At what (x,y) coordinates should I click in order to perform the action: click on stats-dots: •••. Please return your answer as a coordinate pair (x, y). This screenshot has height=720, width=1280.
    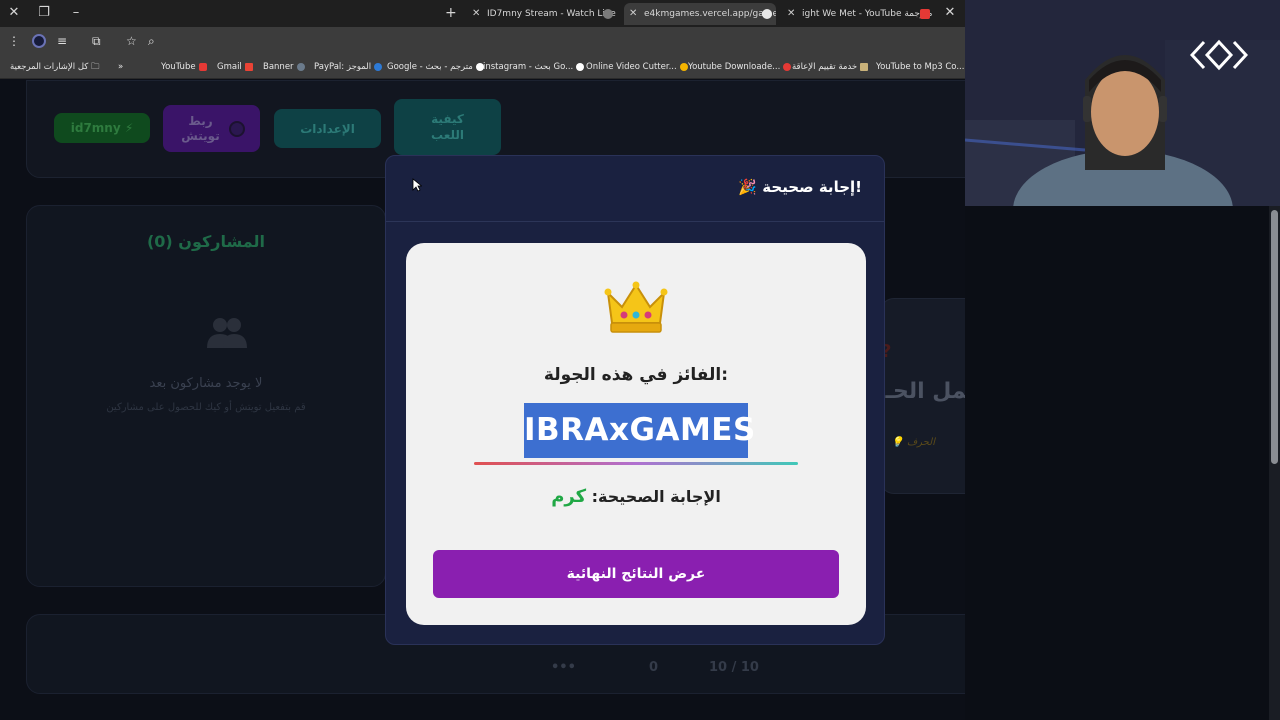
    Looking at the image, I should click on (563, 667).